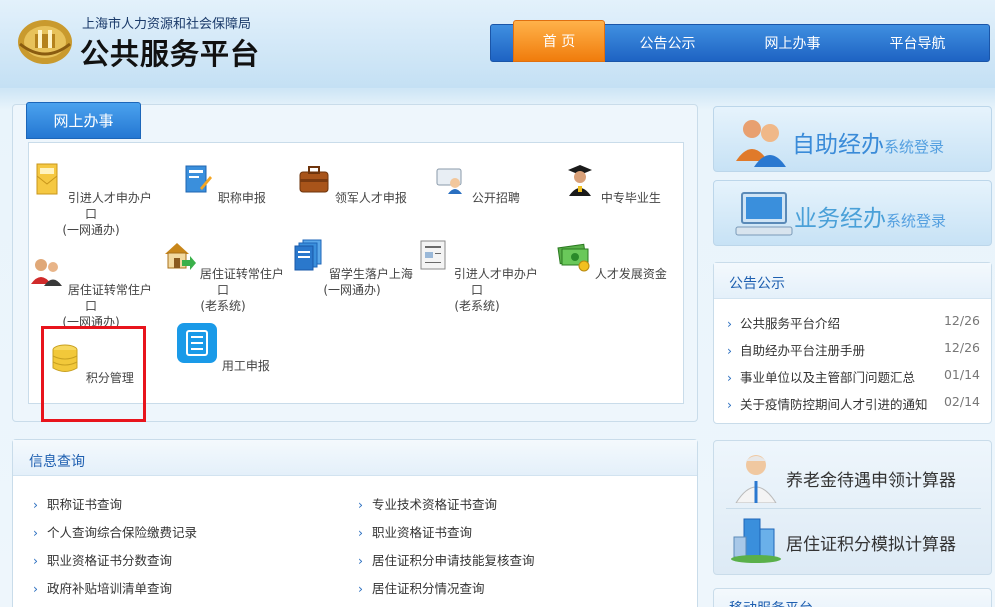 The image size is (995, 607). I want to click on site-subtitle: 上海市人力资源和社会保障局, so click(167, 24).